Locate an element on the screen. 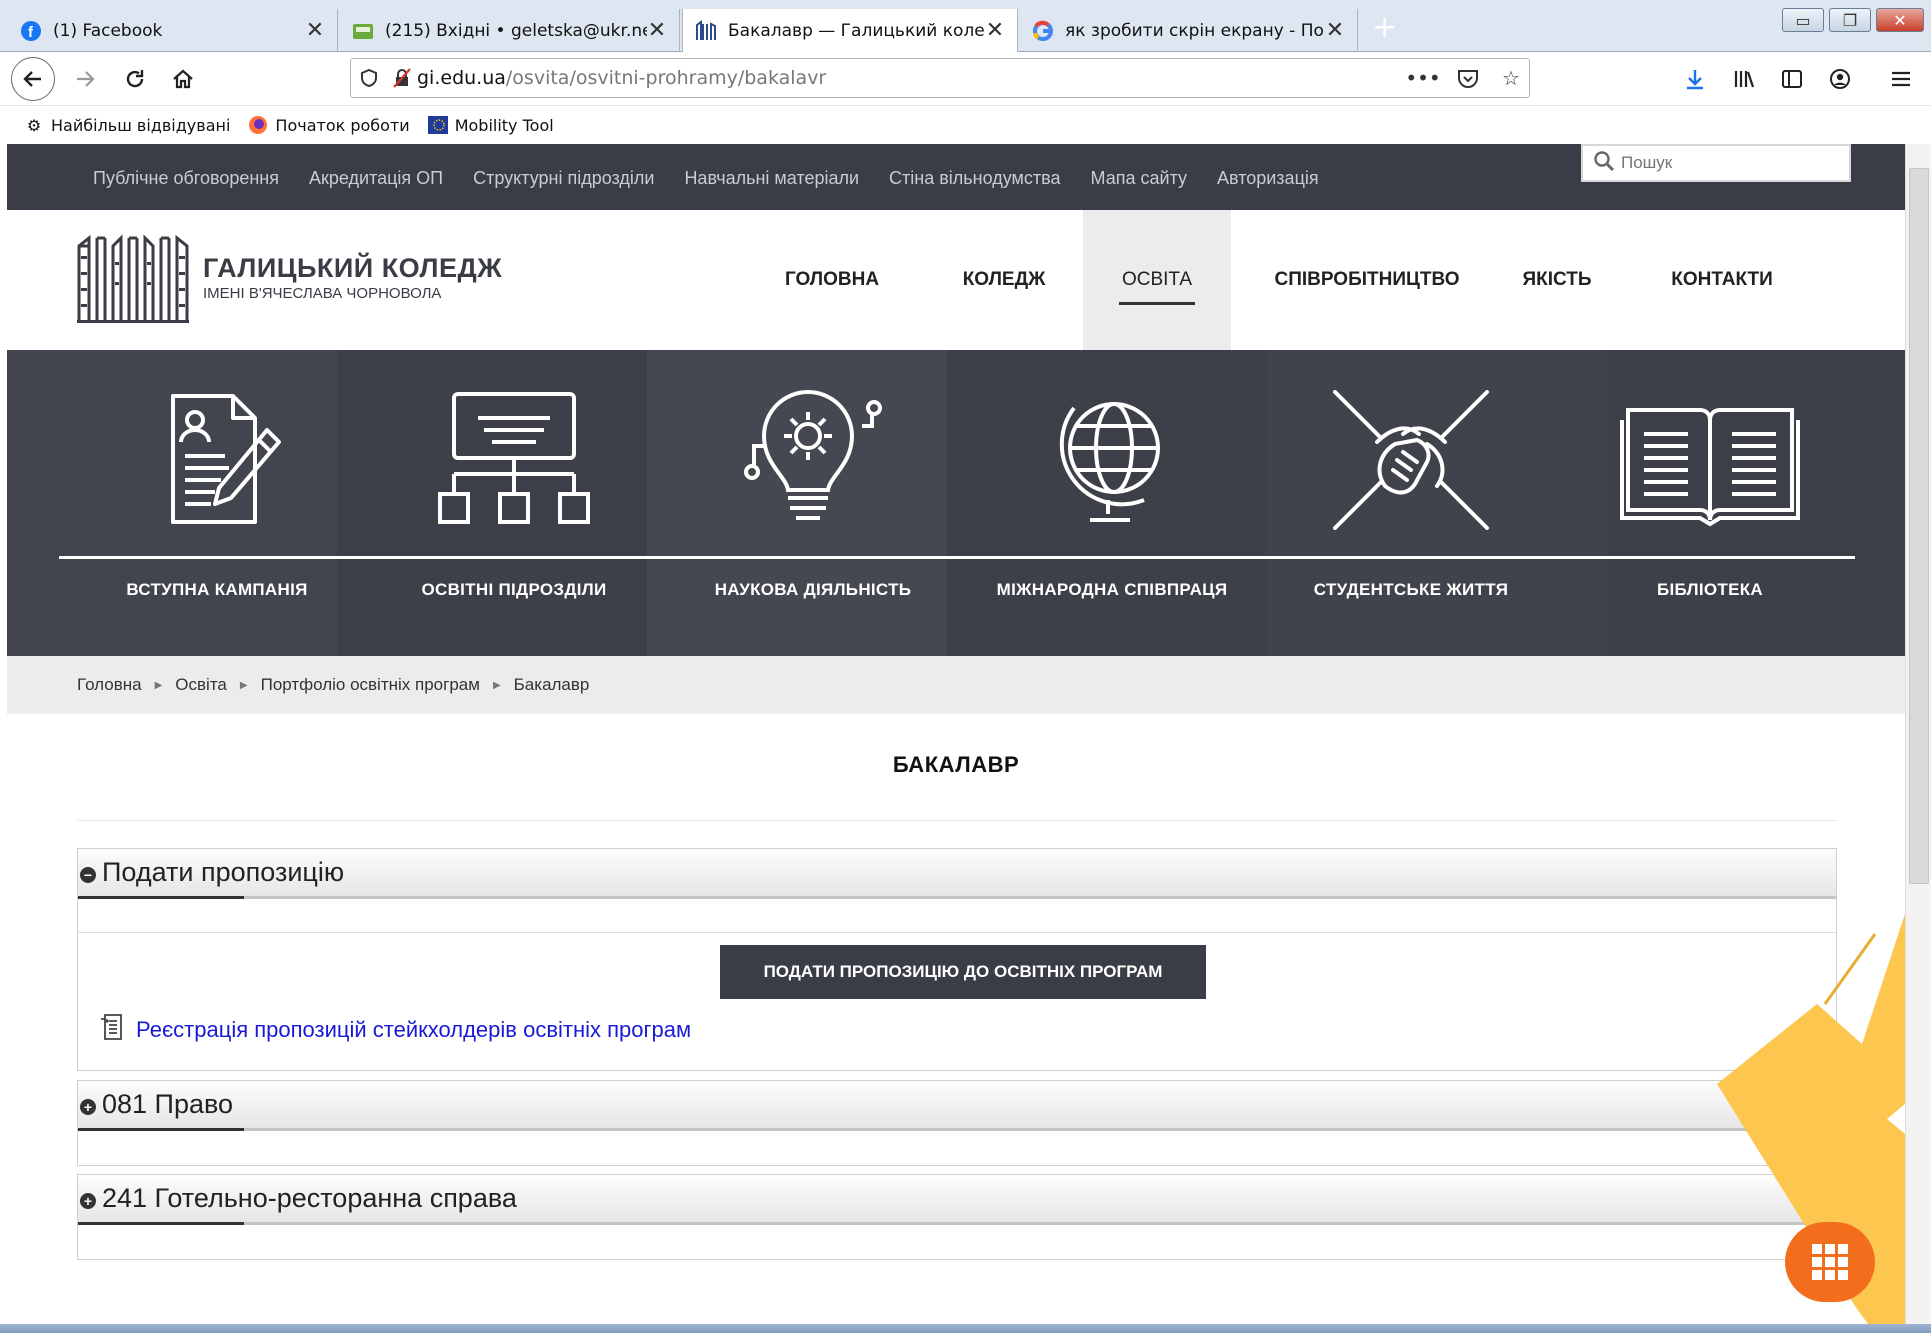 Image resolution: width=1931 pixels, height=1333 pixels. breadcrumb-portfolio: Портфоліо освітніх програм is located at coordinates (370, 685).